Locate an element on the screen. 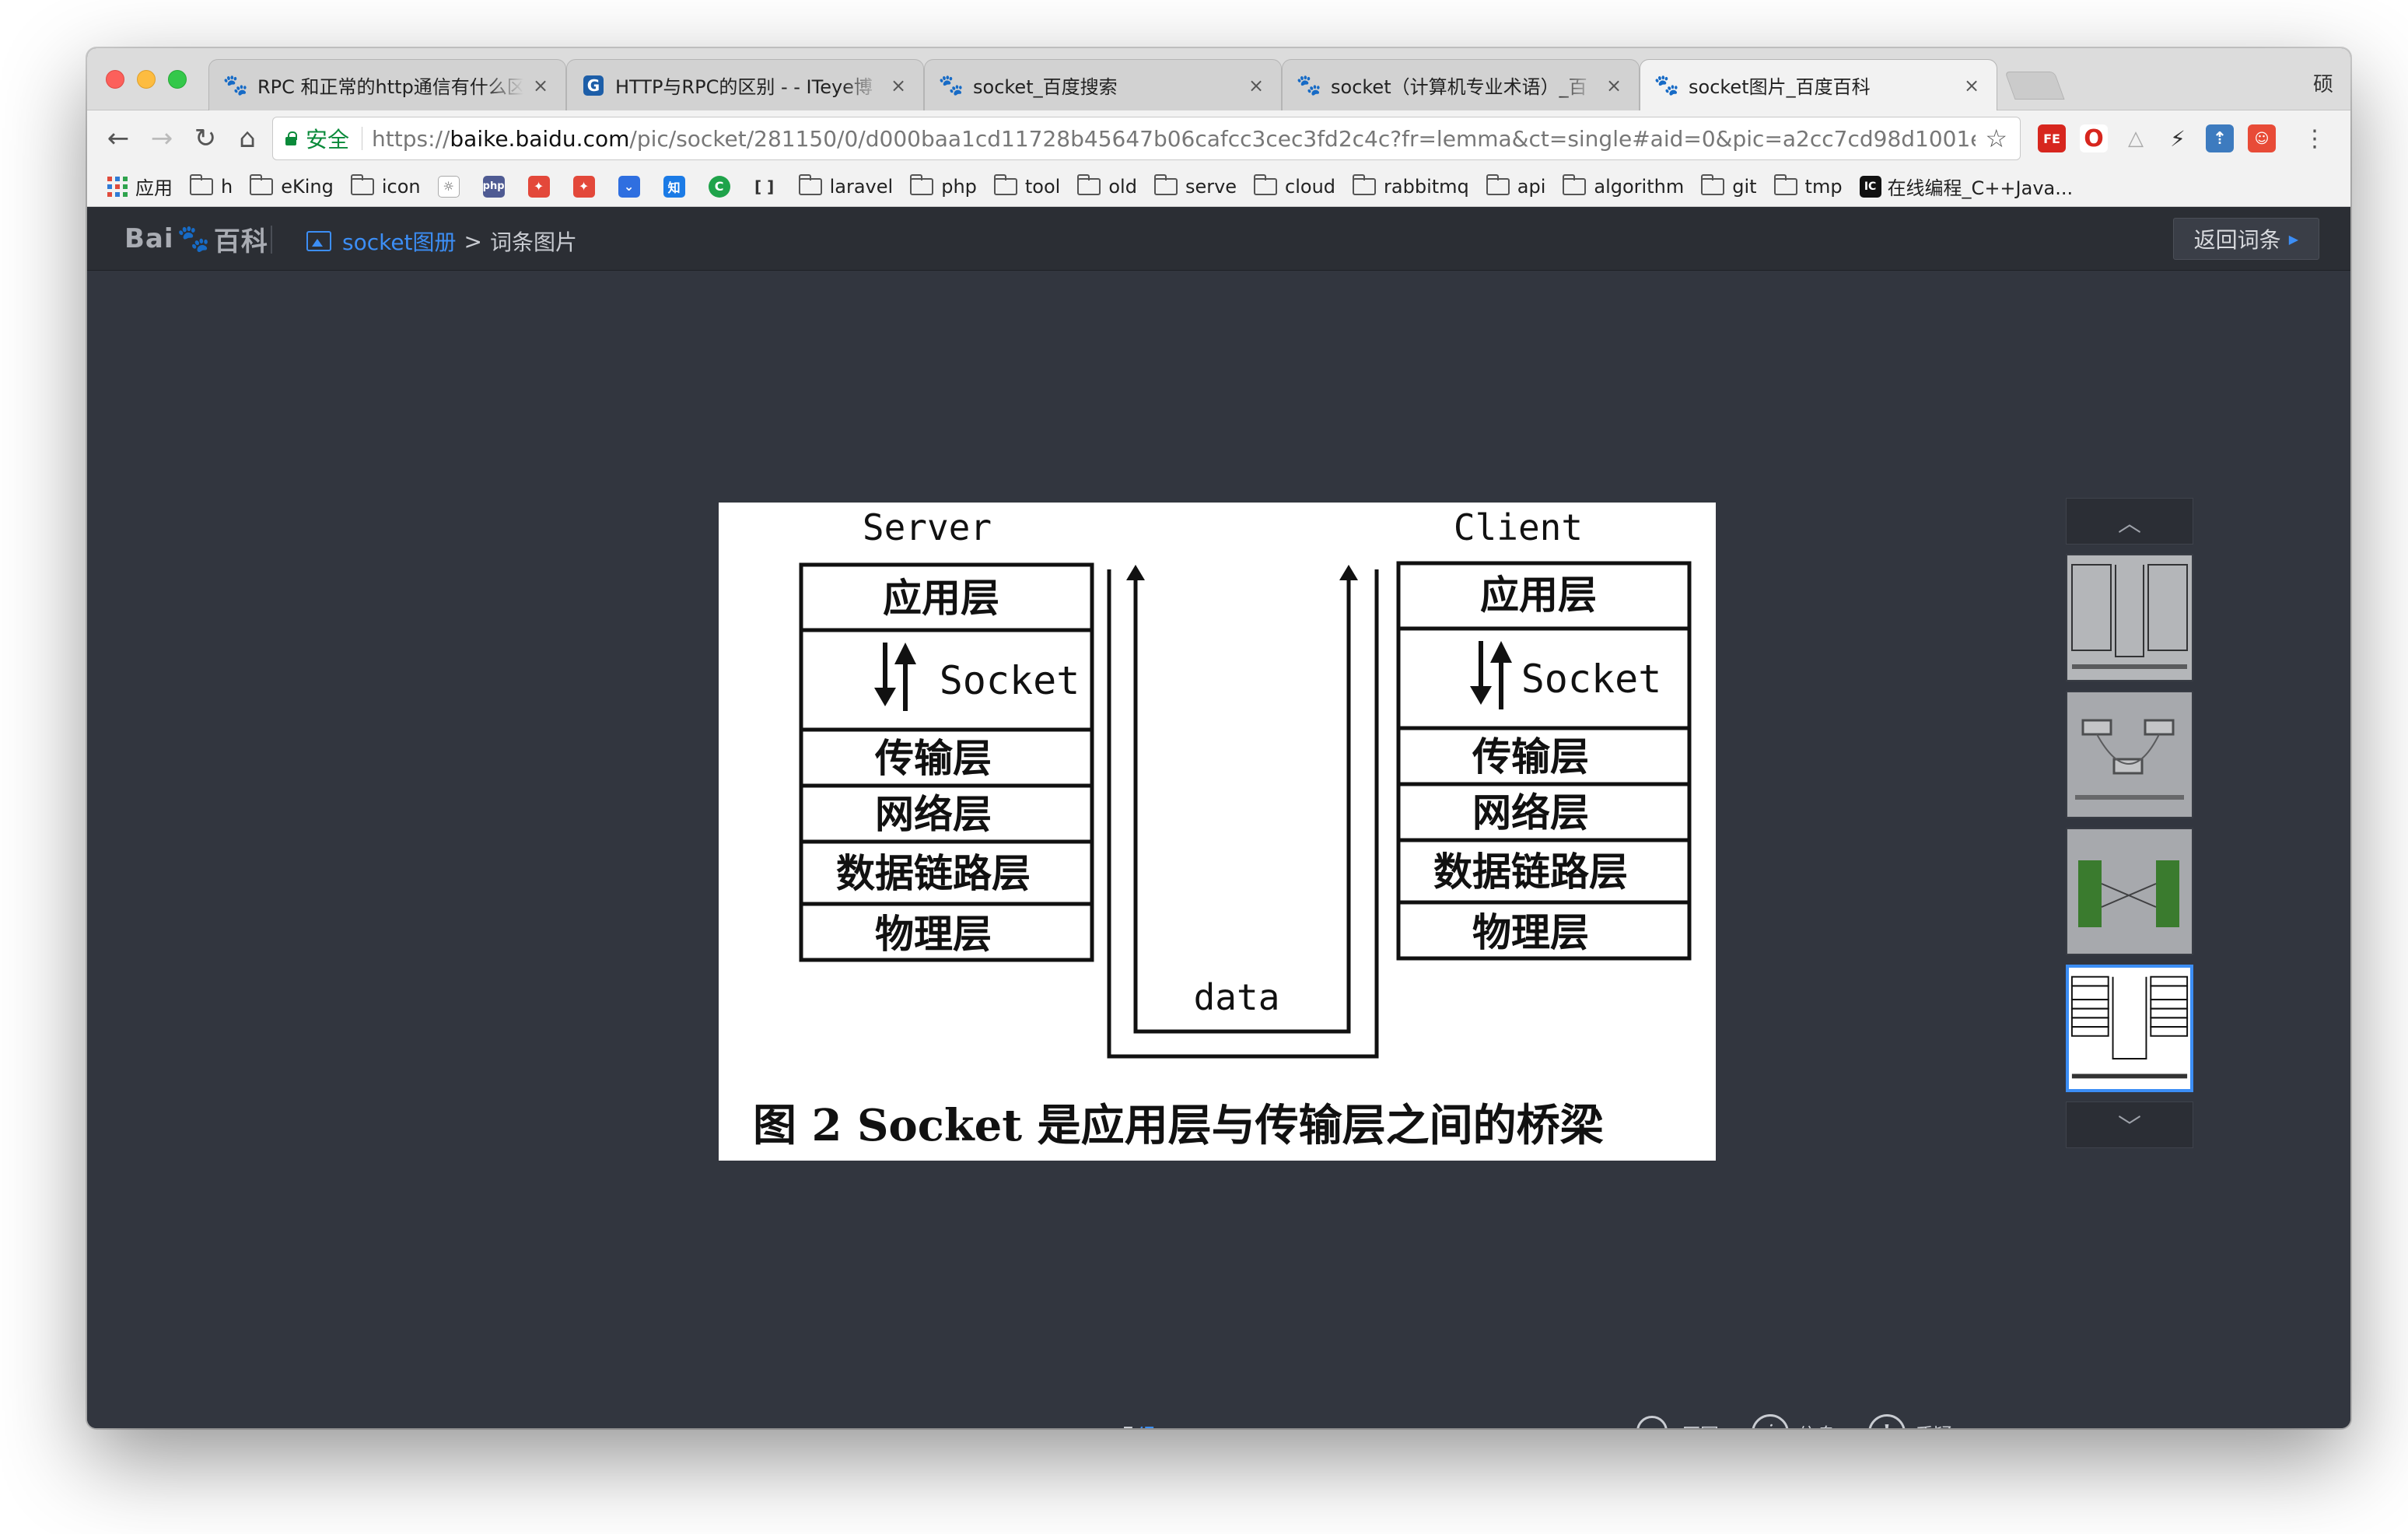 This screenshot has height=1534, width=2408. bookmark-apps: 应用 is located at coordinates (140, 186).